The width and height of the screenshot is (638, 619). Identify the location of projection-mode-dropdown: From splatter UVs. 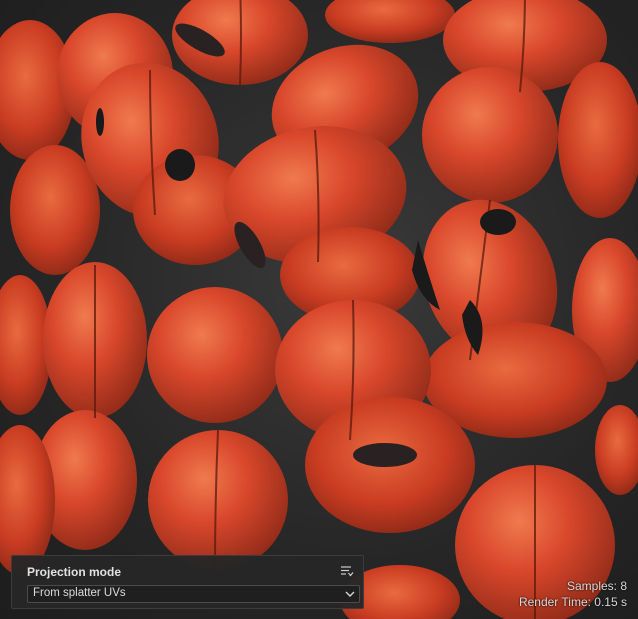
(193, 594).